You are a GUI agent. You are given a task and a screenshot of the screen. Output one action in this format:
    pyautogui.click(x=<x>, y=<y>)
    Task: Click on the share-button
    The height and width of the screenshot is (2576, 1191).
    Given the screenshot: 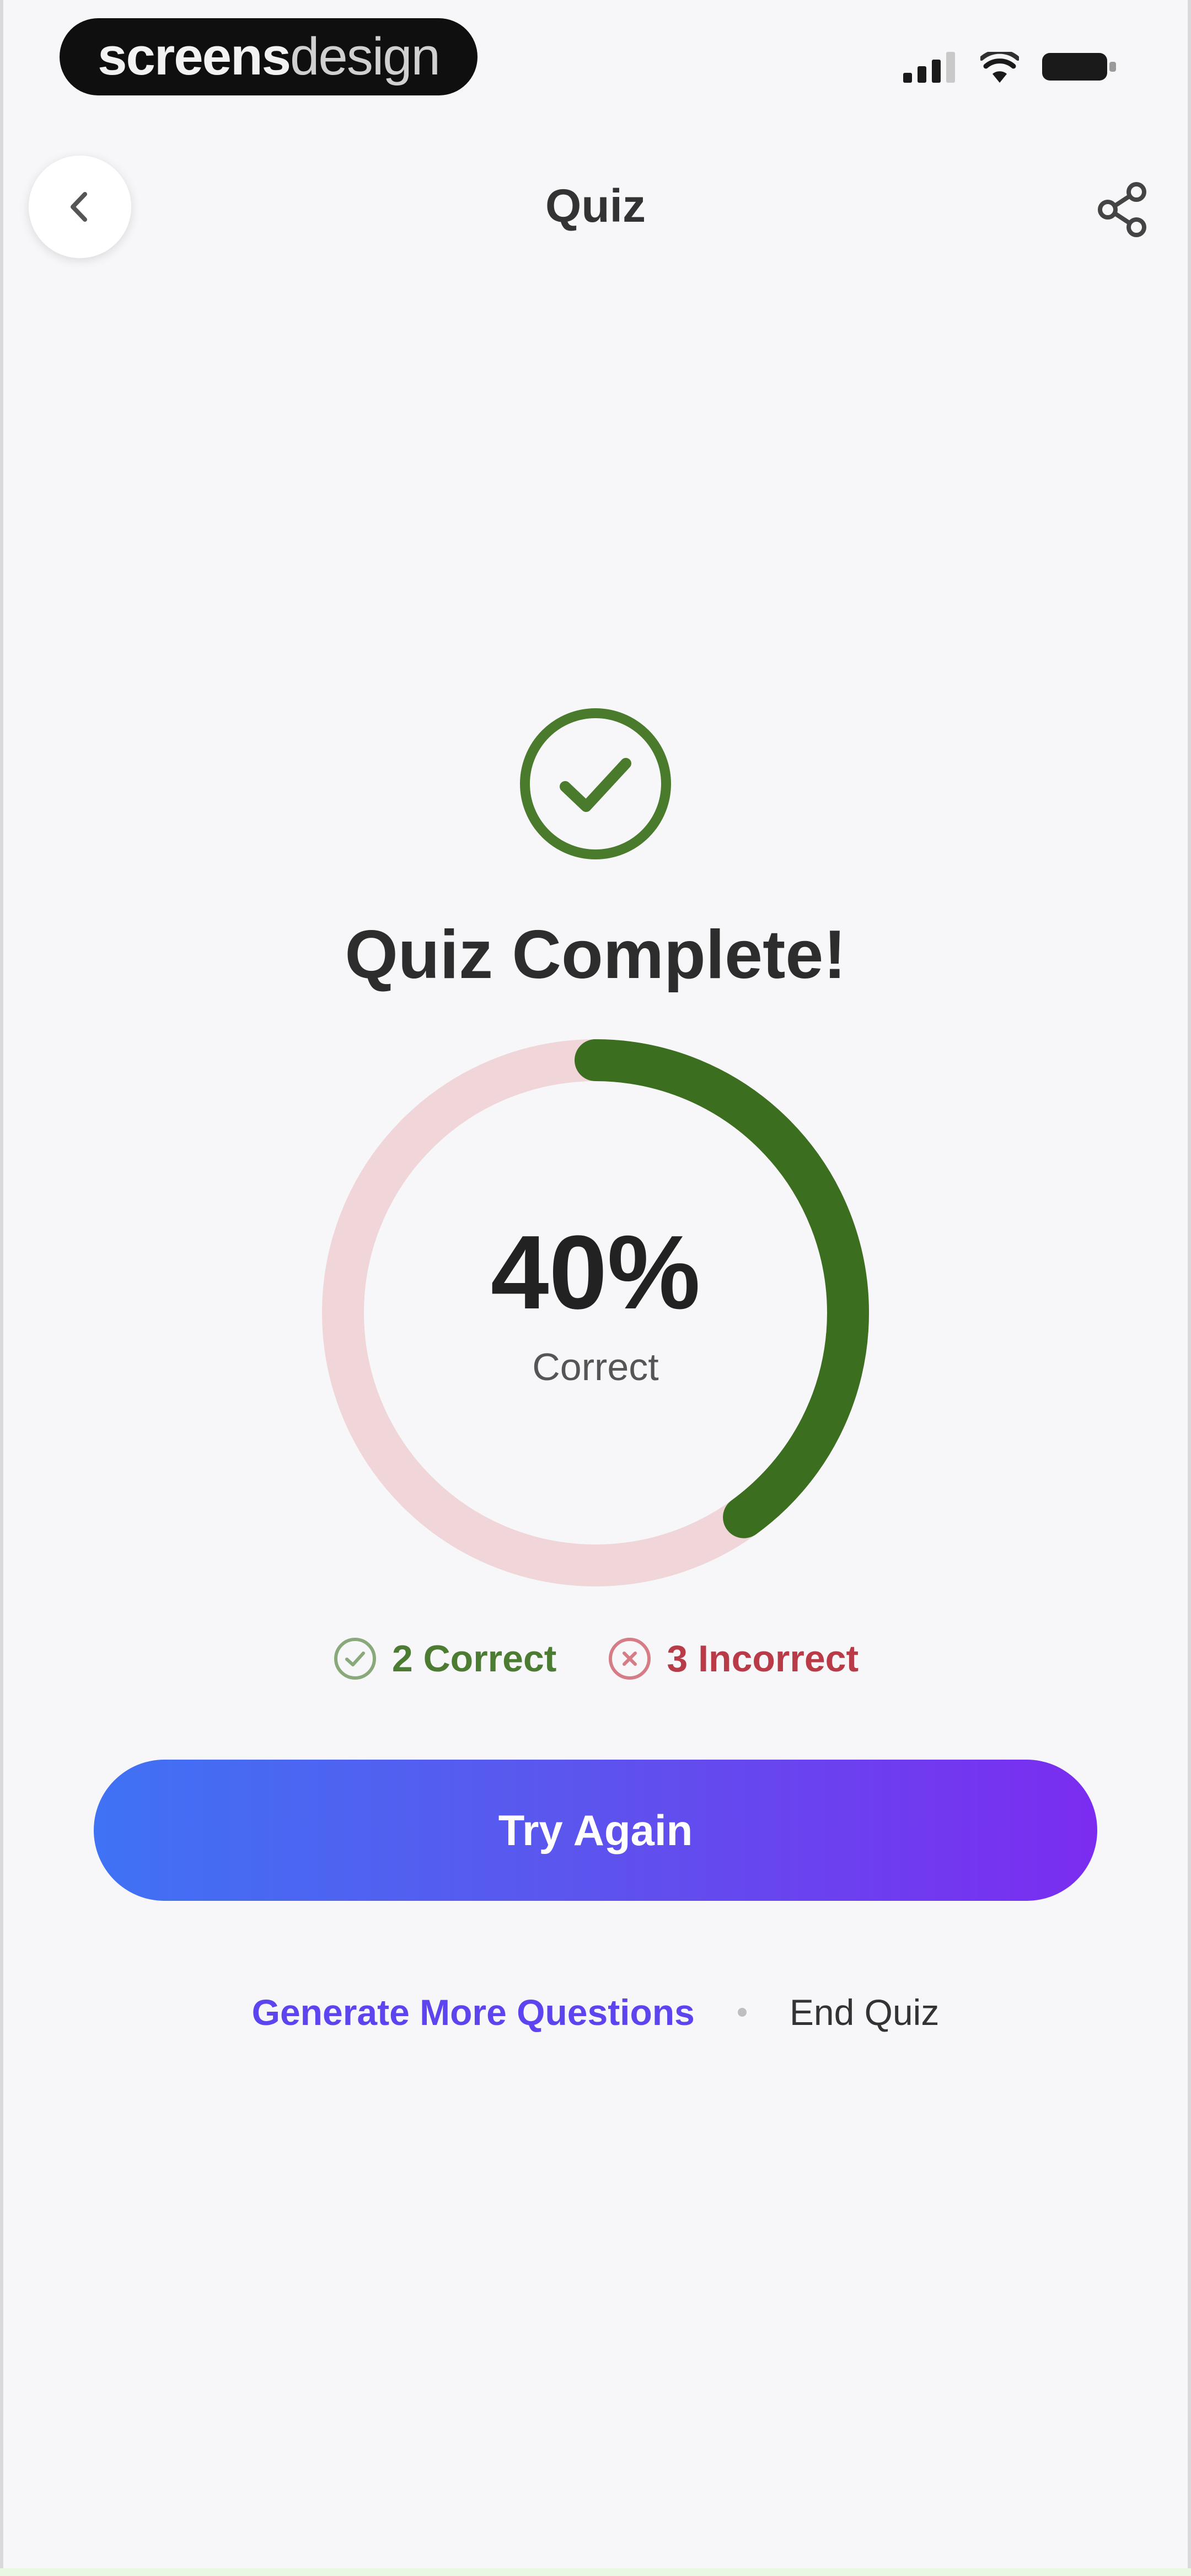 What is the action you would take?
    pyautogui.click(x=1123, y=209)
    